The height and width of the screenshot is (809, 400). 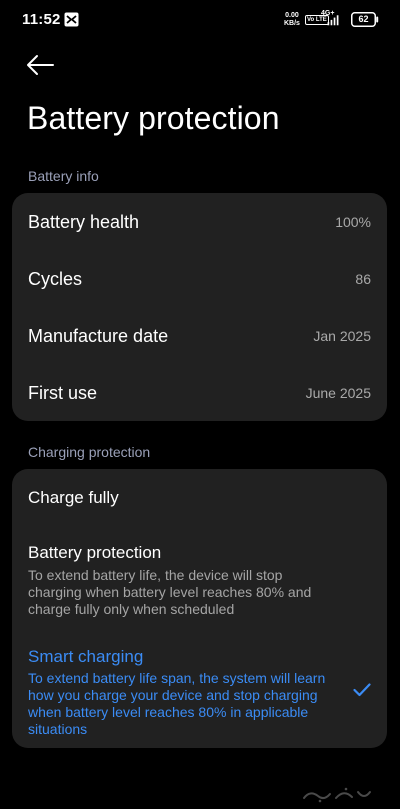 What do you see at coordinates (63, 393) in the screenshot?
I see `row-label: First use` at bounding box center [63, 393].